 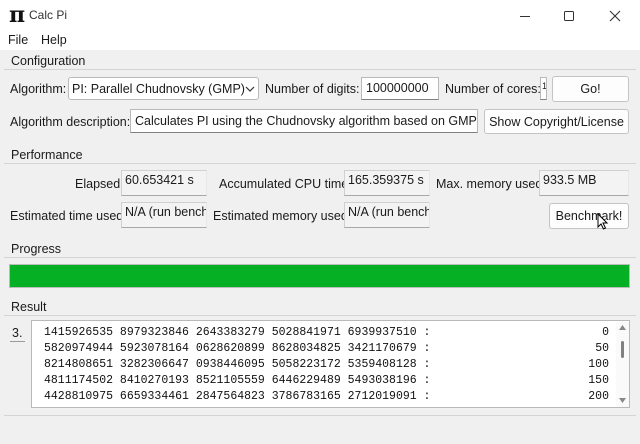 What do you see at coordinates (400, 88) in the screenshot?
I see `digits-input: 100000000` at bounding box center [400, 88].